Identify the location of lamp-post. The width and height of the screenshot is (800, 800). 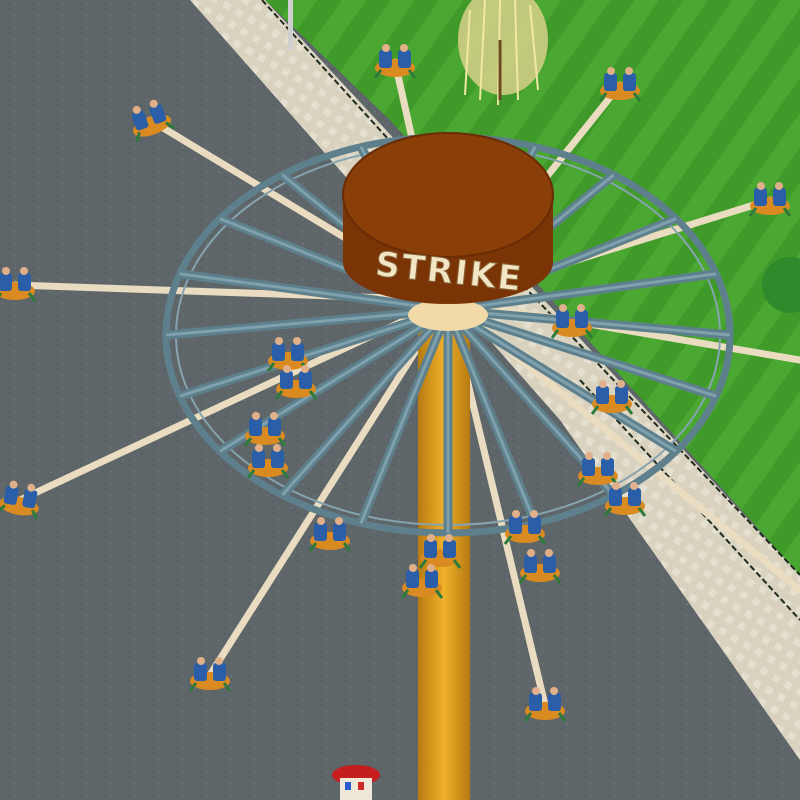
(290, 25).